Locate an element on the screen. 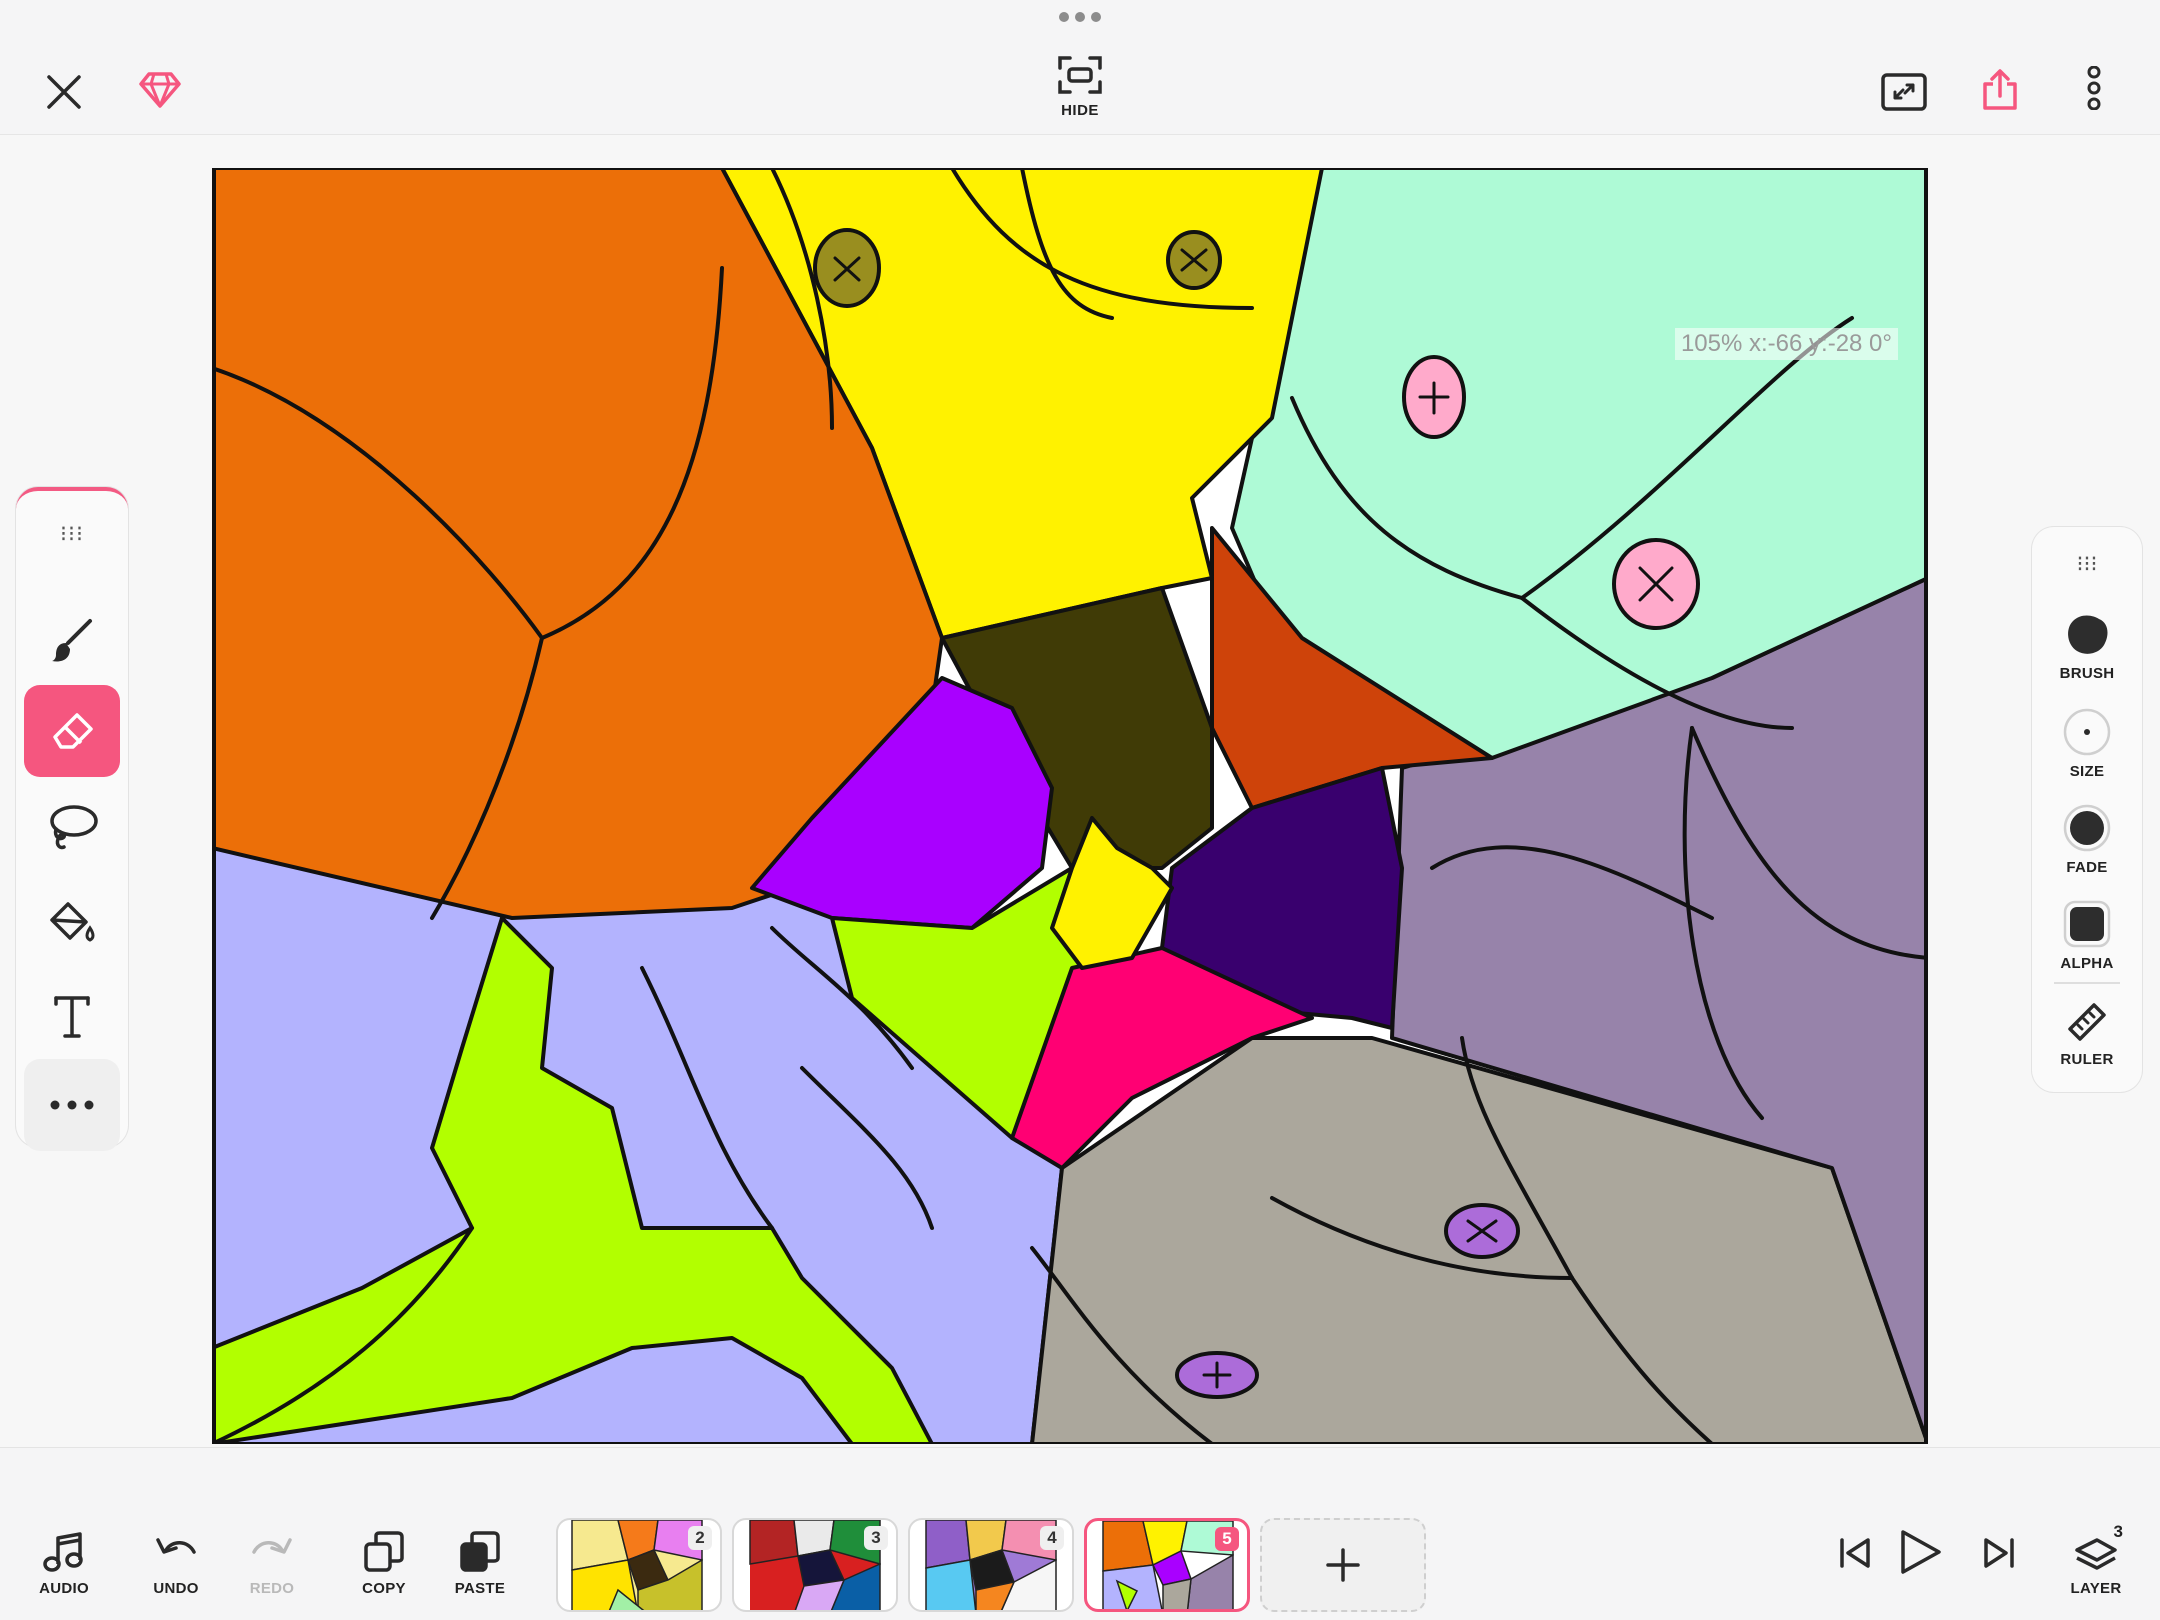 The image size is (2160, 1620). alpha-control: ALPHA is located at coordinates (2087, 935).